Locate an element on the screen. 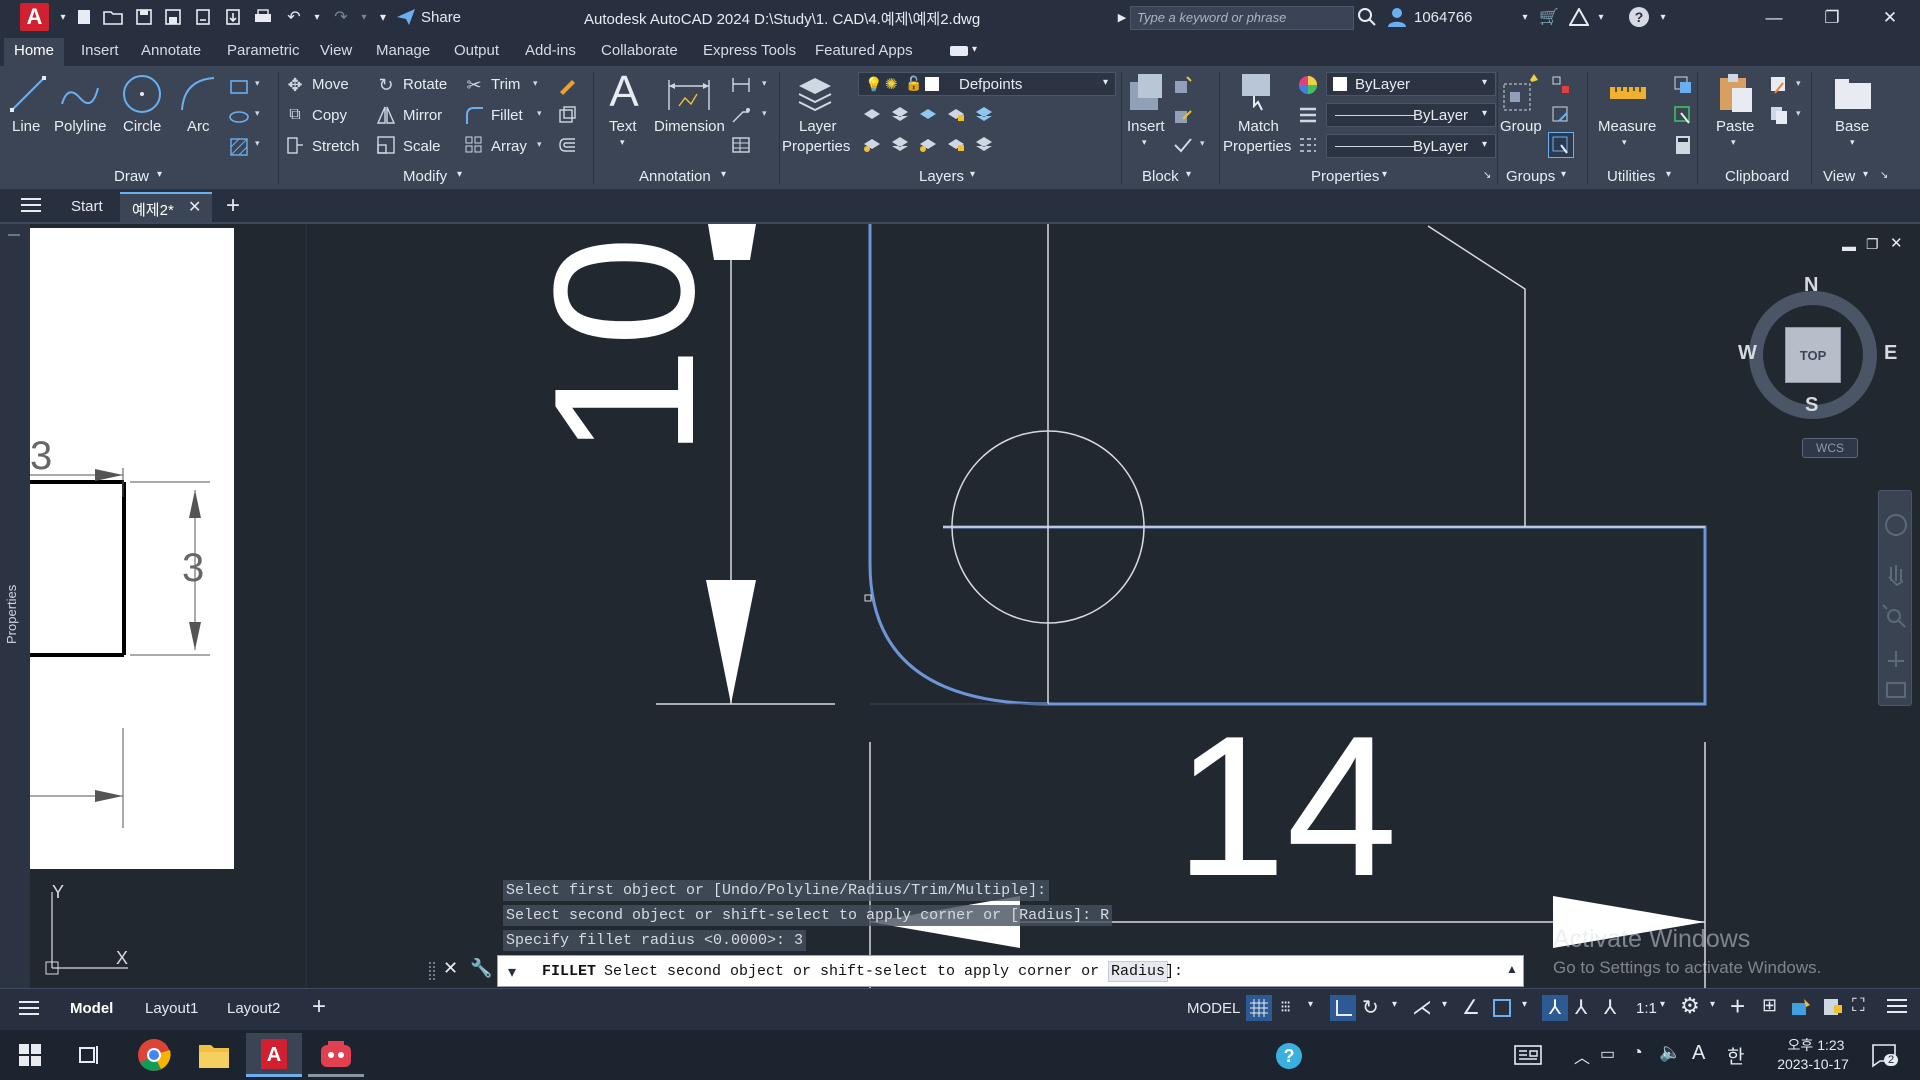 The width and height of the screenshot is (1920, 1080). copy-button: Copy is located at coordinates (329, 115).